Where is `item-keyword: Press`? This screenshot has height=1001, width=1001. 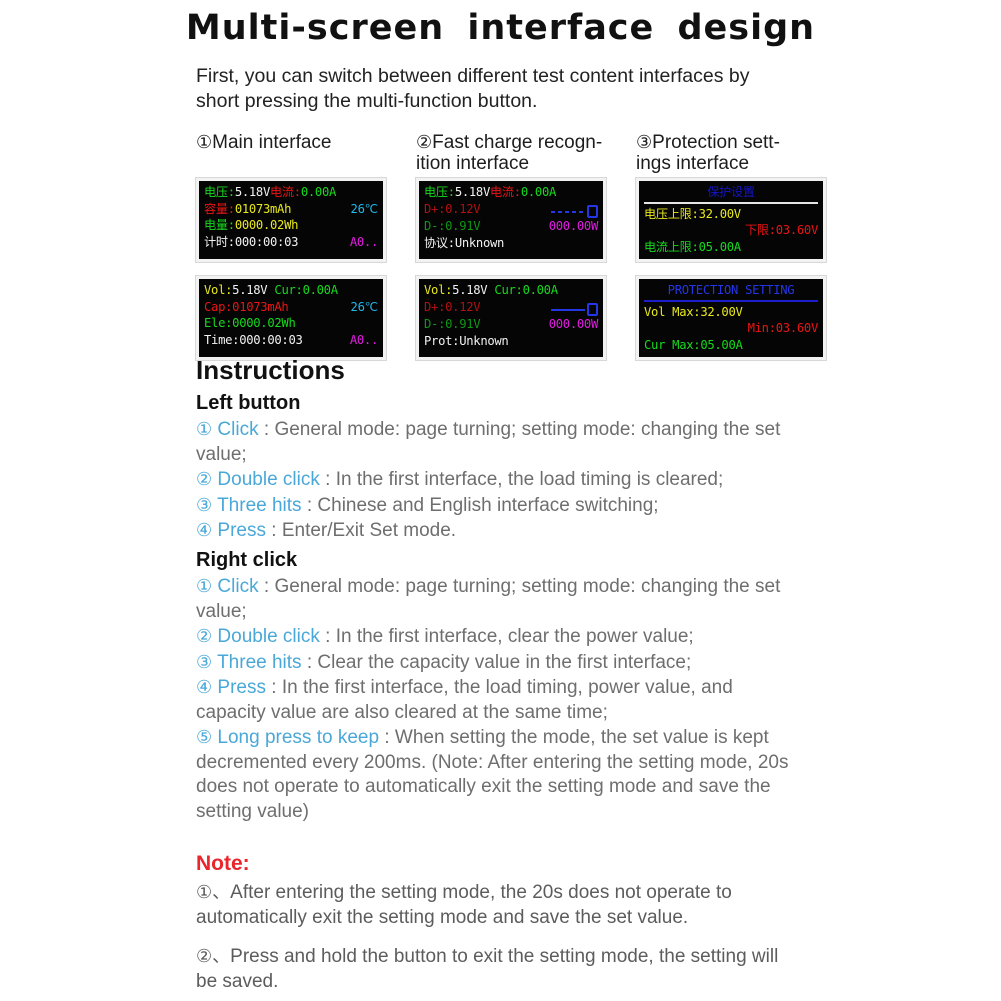 item-keyword: Press is located at coordinates (241, 530).